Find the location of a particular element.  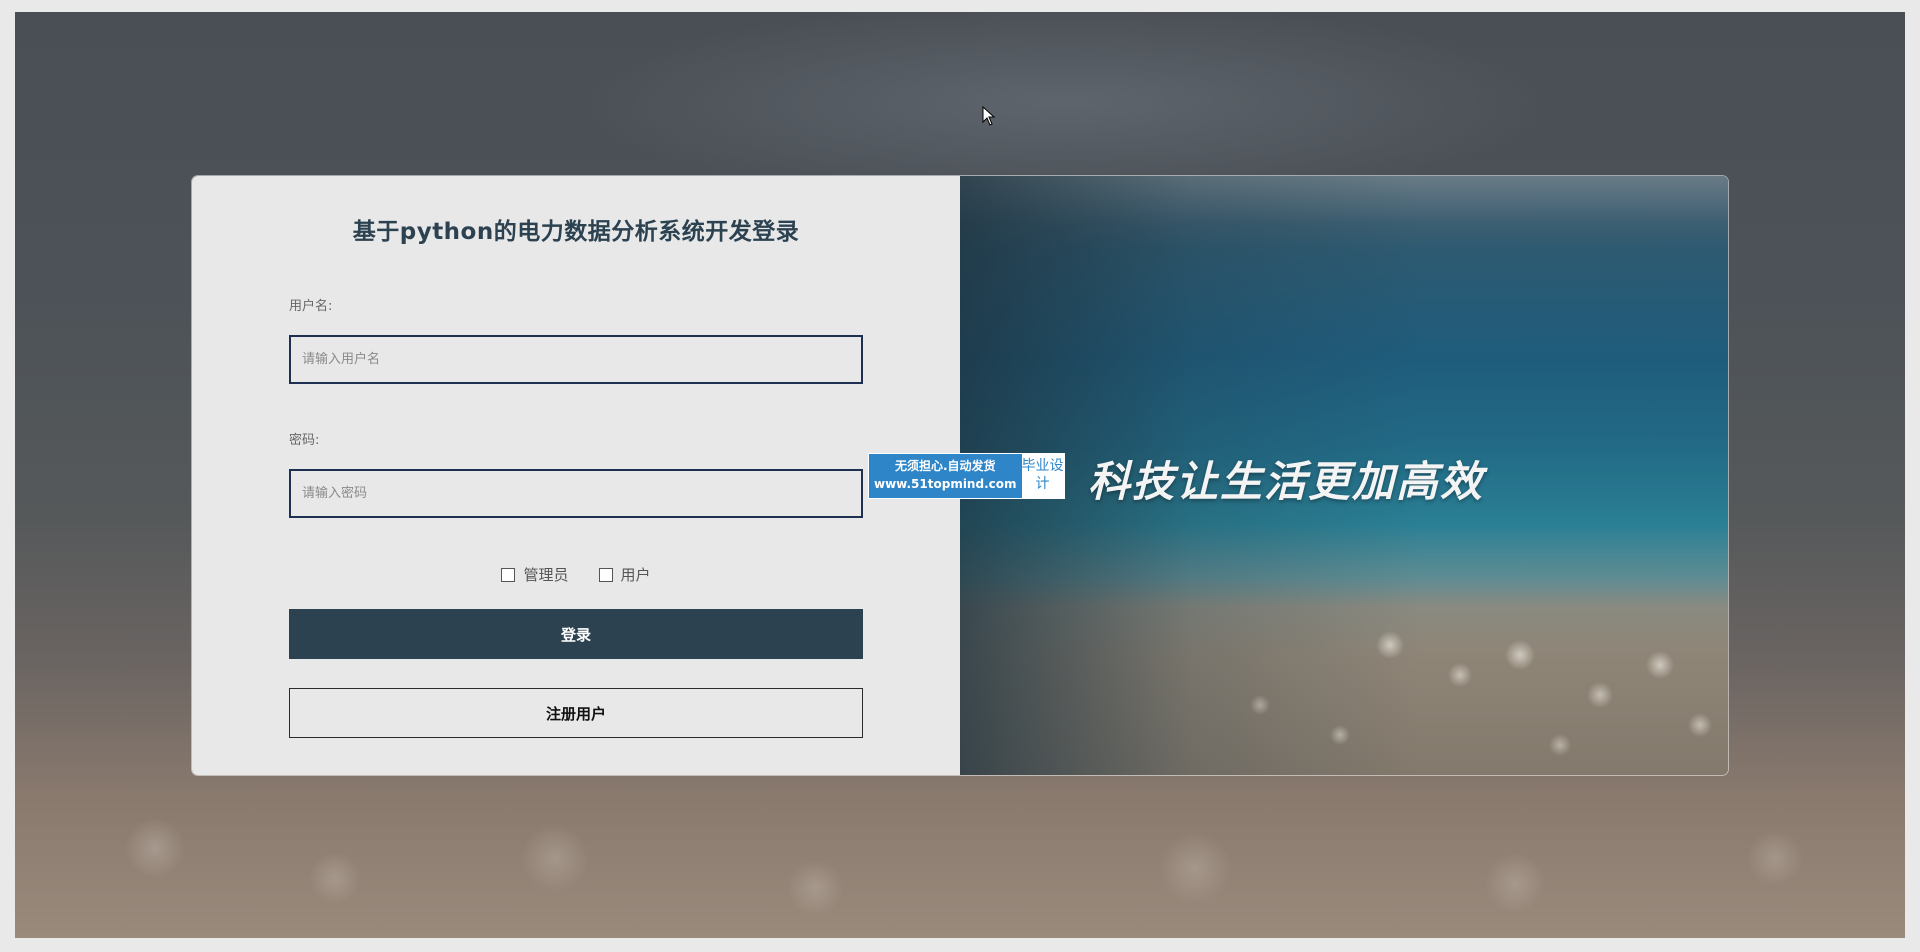

login-button: 登录 is located at coordinates (576, 634).